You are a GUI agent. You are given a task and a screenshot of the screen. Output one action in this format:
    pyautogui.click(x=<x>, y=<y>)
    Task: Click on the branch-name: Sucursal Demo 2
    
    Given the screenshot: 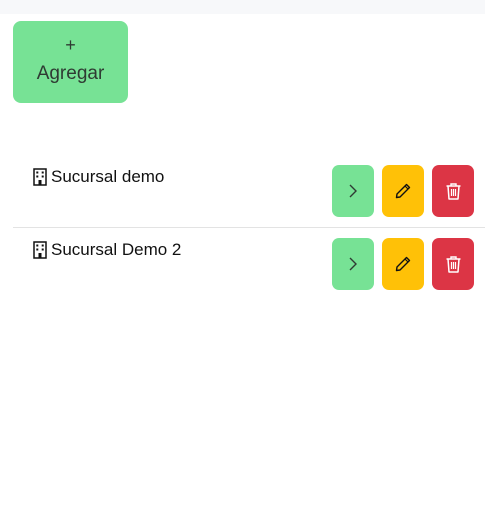 What is the action you would take?
    pyautogui.click(x=107, y=250)
    